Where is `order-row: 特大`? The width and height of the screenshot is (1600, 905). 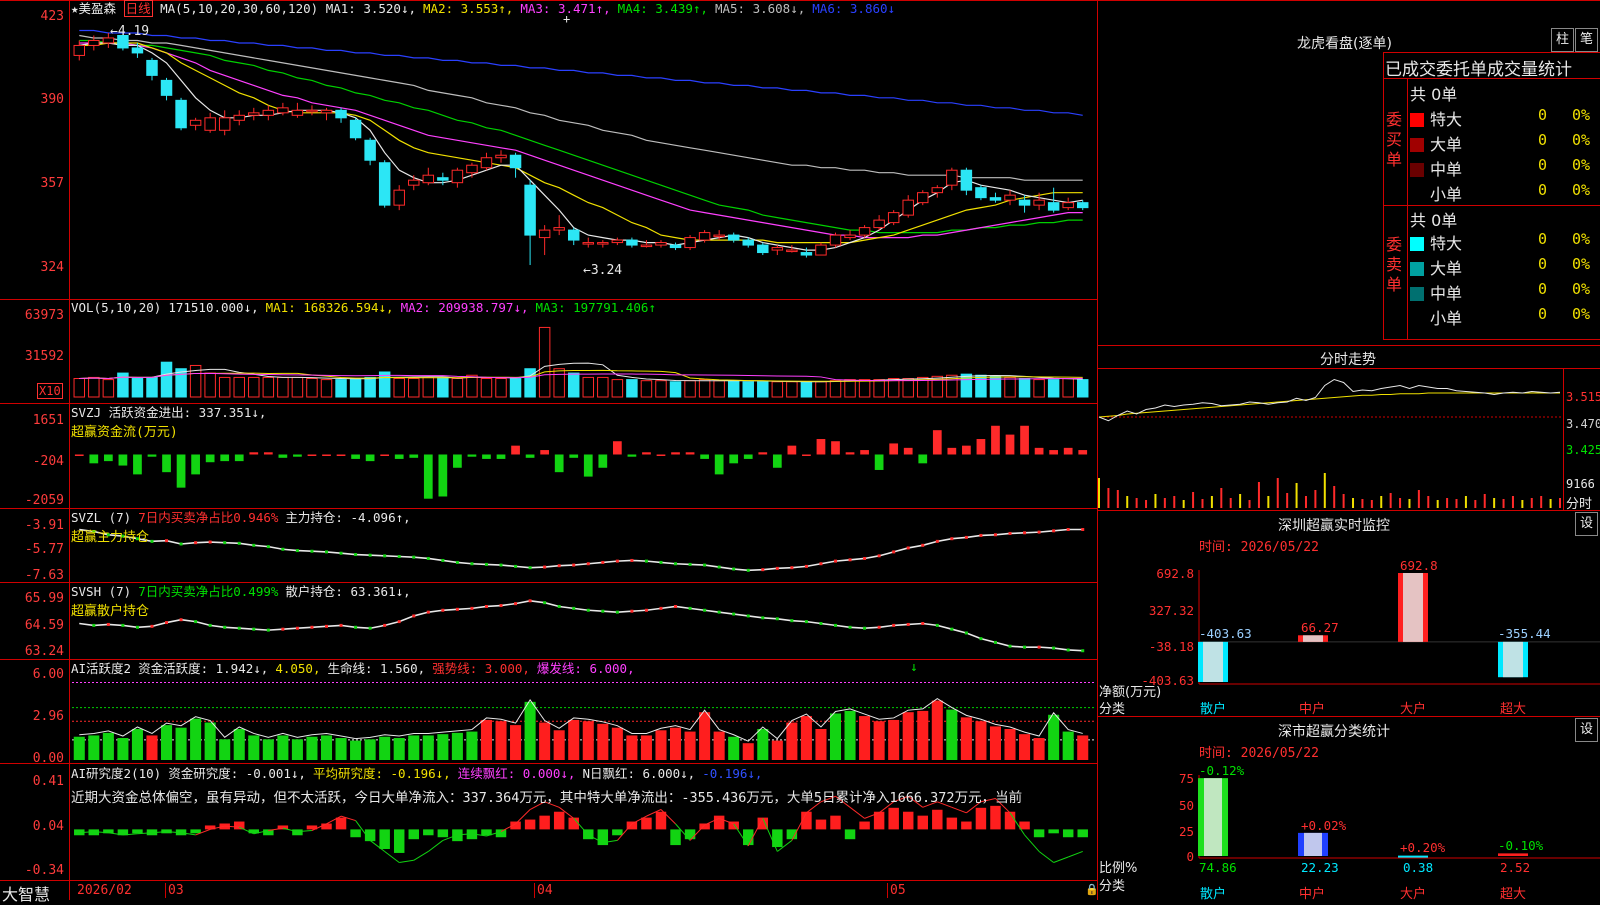 order-row: 特大 is located at coordinates (1436, 118).